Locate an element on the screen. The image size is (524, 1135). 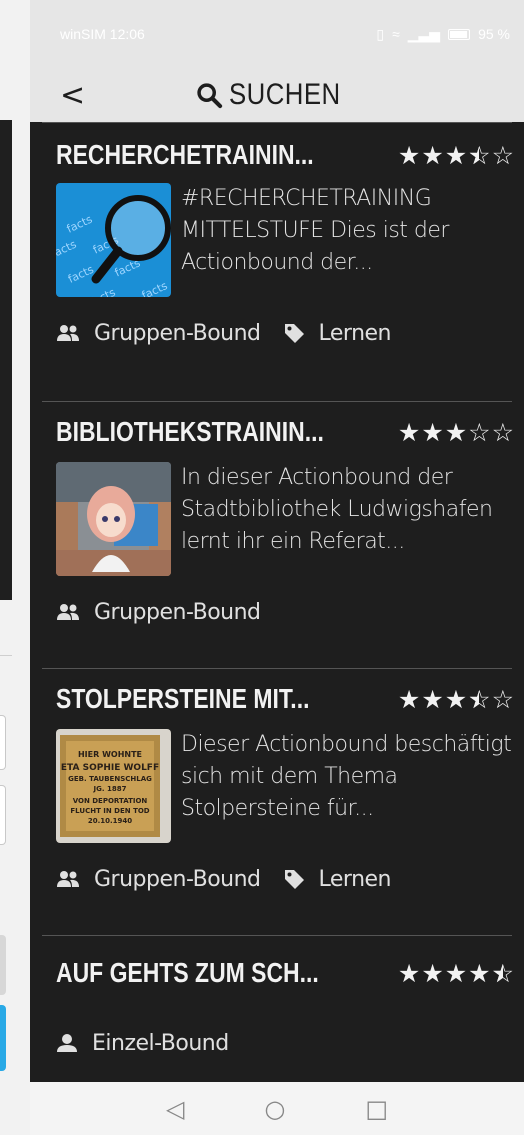
svg-text: ETA SOPHIE WOLFF is located at coordinates (110, 768).